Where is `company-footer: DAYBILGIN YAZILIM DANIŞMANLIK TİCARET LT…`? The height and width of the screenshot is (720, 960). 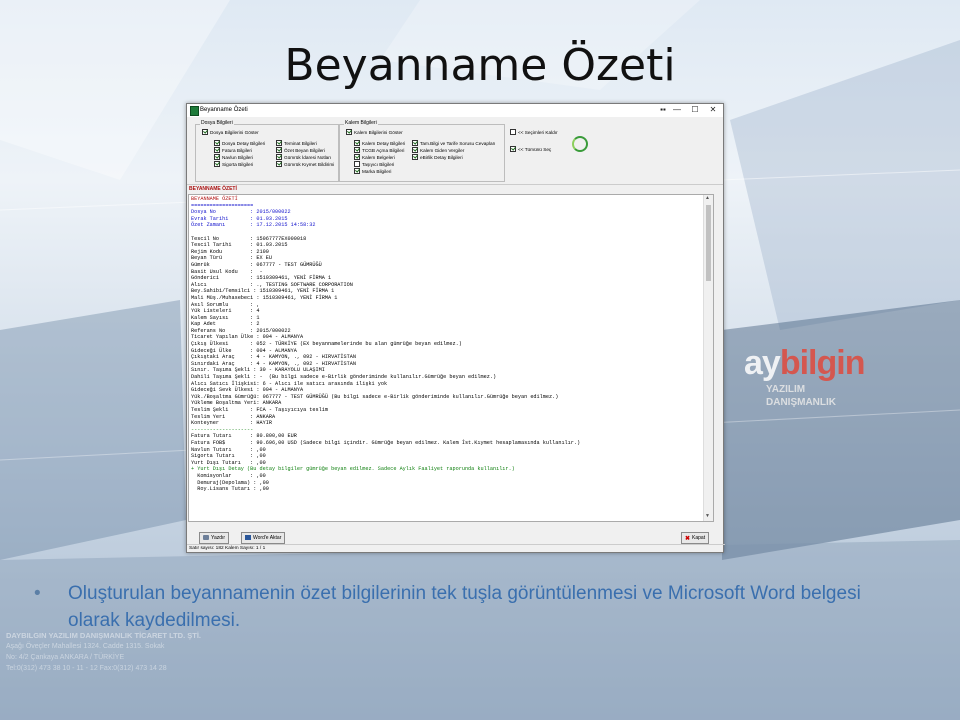
company-footer: DAYBILGIN YAZILIM DANIŞMANLIK TİCARET LT… is located at coordinates (103, 652).